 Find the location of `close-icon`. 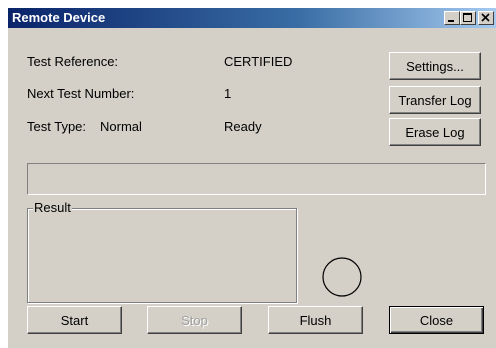

close-icon is located at coordinates (485, 17).